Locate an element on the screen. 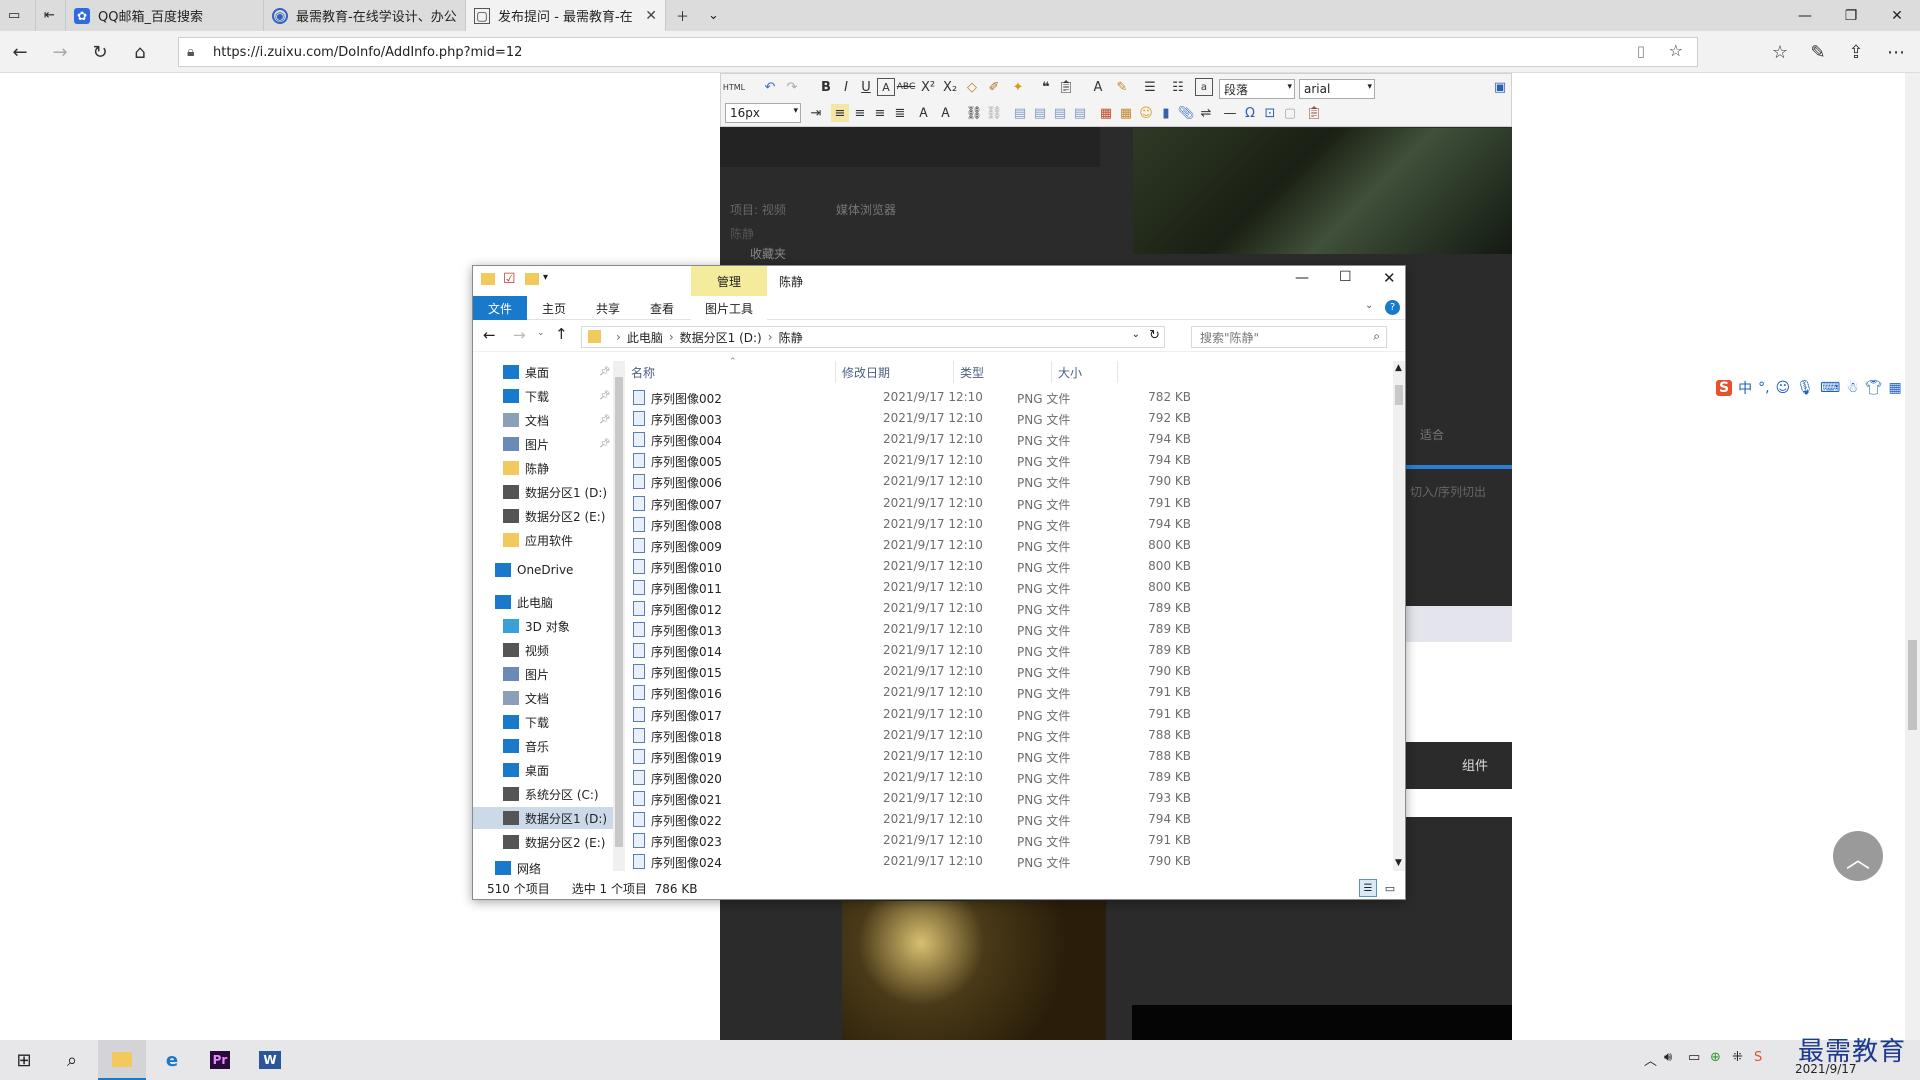  align-center-icon: ≡ is located at coordinates (860, 113).